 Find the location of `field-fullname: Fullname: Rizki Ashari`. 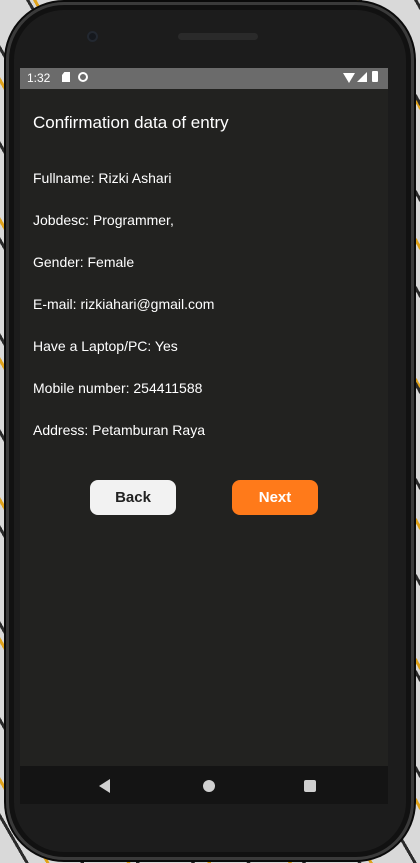

field-fullname: Fullname: Rizki Ashari is located at coordinates (102, 178).